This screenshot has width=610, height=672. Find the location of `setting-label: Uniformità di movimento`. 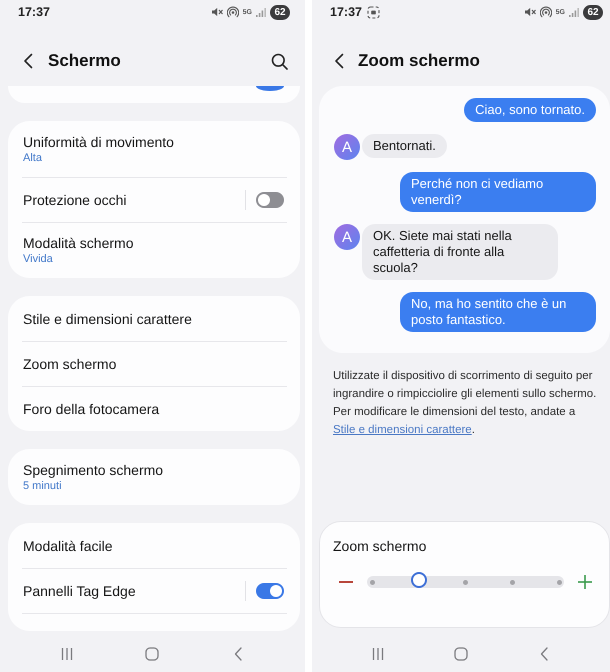

setting-label: Uniformità di movimento is located at coordinates (98, 142).